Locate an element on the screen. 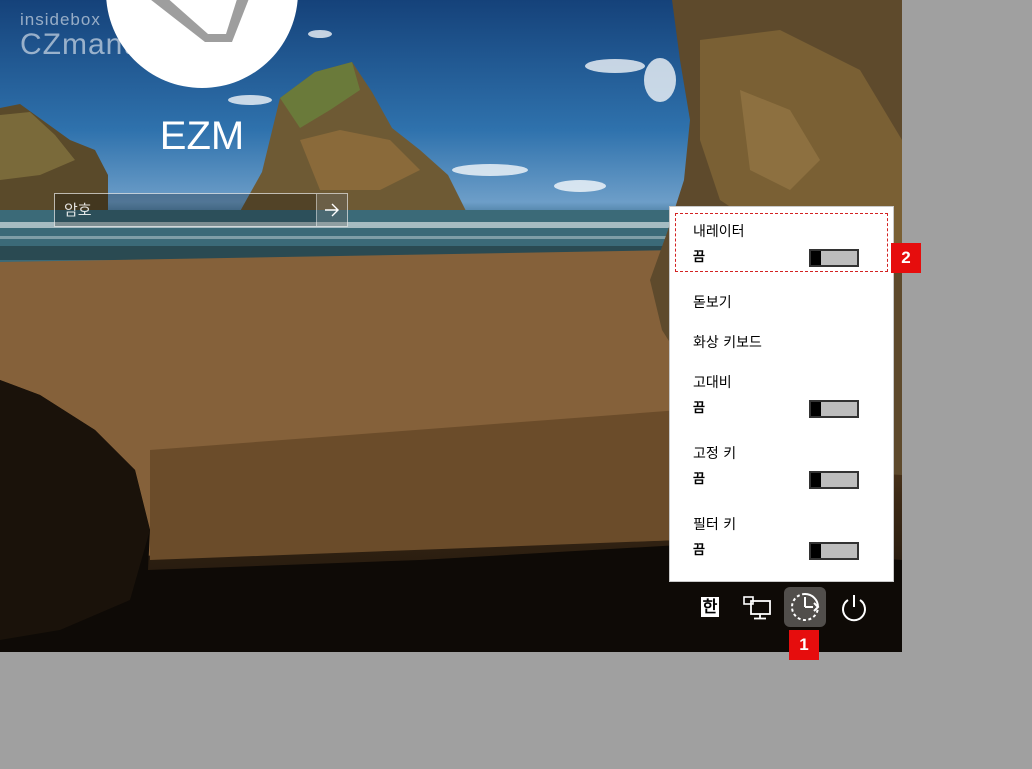 The height and width of the screenshot is (769, 1032). sticky-keys-label: 고정 키 is located at coordinates (715, 454).